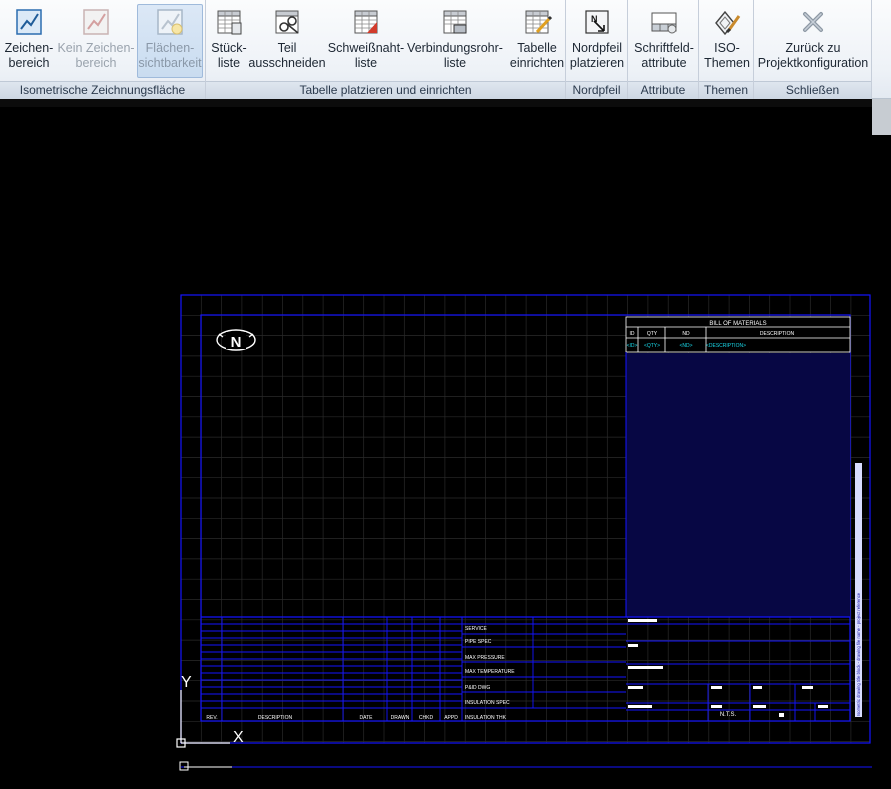 The image size is (891, 789). Describe the element at coordinates (538, 22) in the screenshot. I see `edit-table-icon` at that location.